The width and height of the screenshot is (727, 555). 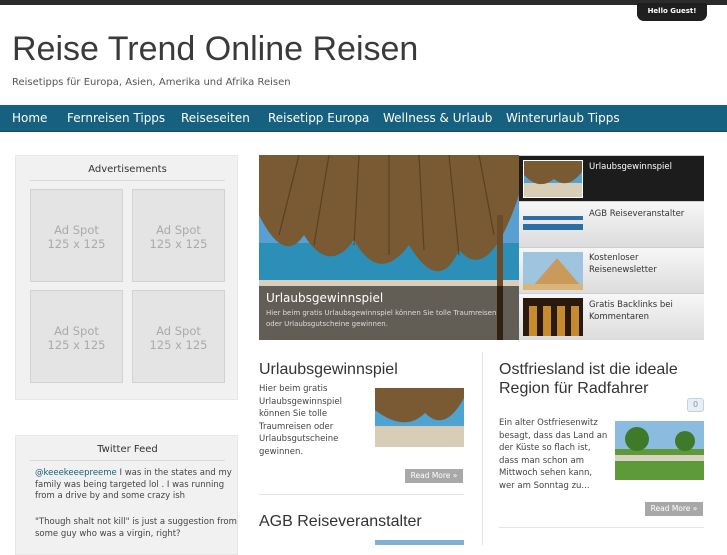 I want to click on slider-thumb-label: Kostenloser Reisenewsletter, so click(x=623, y=264).